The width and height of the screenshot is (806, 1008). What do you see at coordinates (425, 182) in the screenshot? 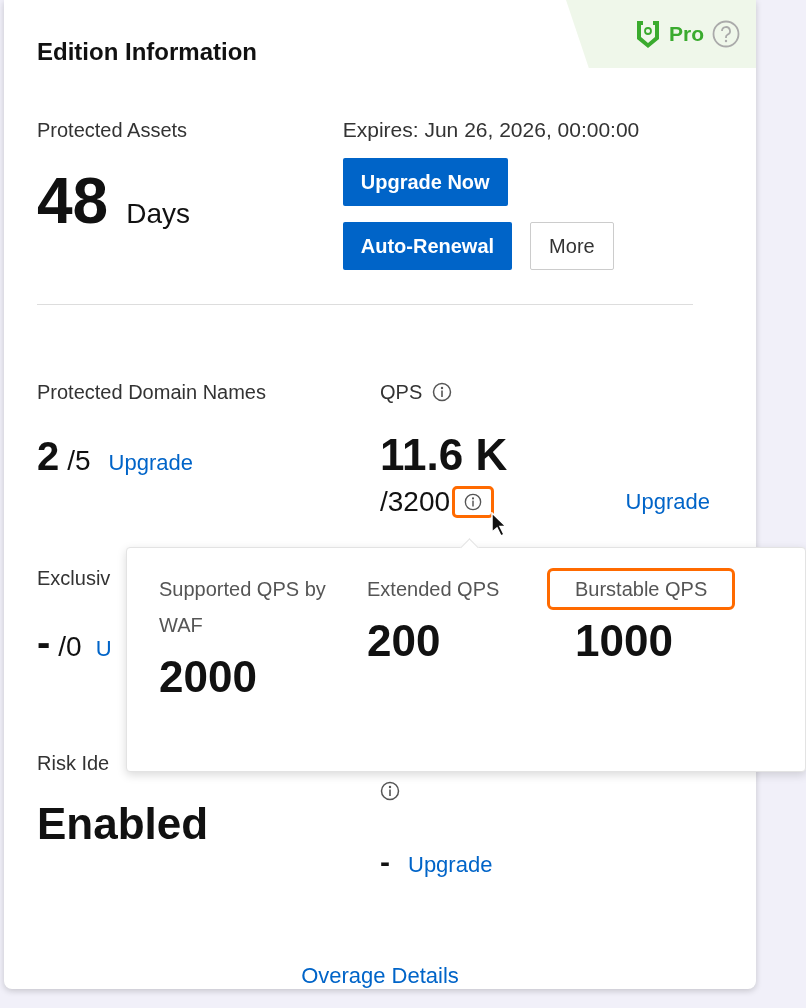
I see `upgrade-now-button: Upgrade Now` at bounding box center [425, 182].